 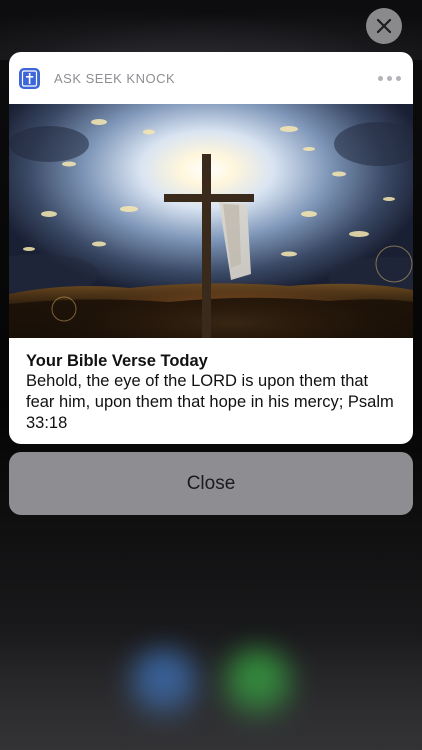 What do you see at coordinates (211, 78) in the screenshot?
I see `notification-header: ASK SEEK KNOCK` at bounding box center [211, 78].